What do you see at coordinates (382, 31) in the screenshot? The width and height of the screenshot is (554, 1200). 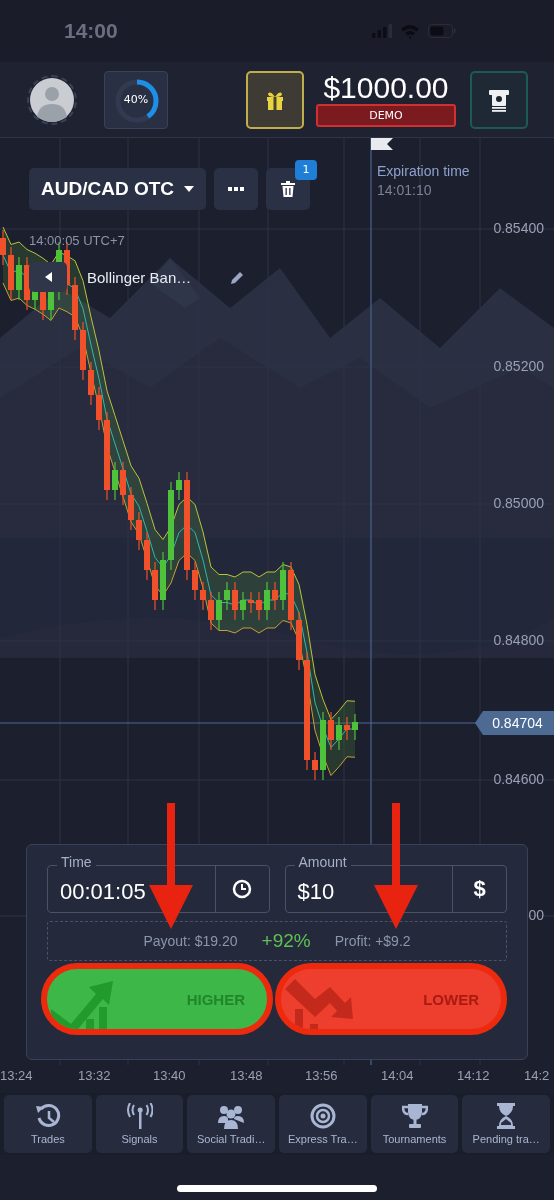 I see `signal-icon` at bounding box center [382, 31].